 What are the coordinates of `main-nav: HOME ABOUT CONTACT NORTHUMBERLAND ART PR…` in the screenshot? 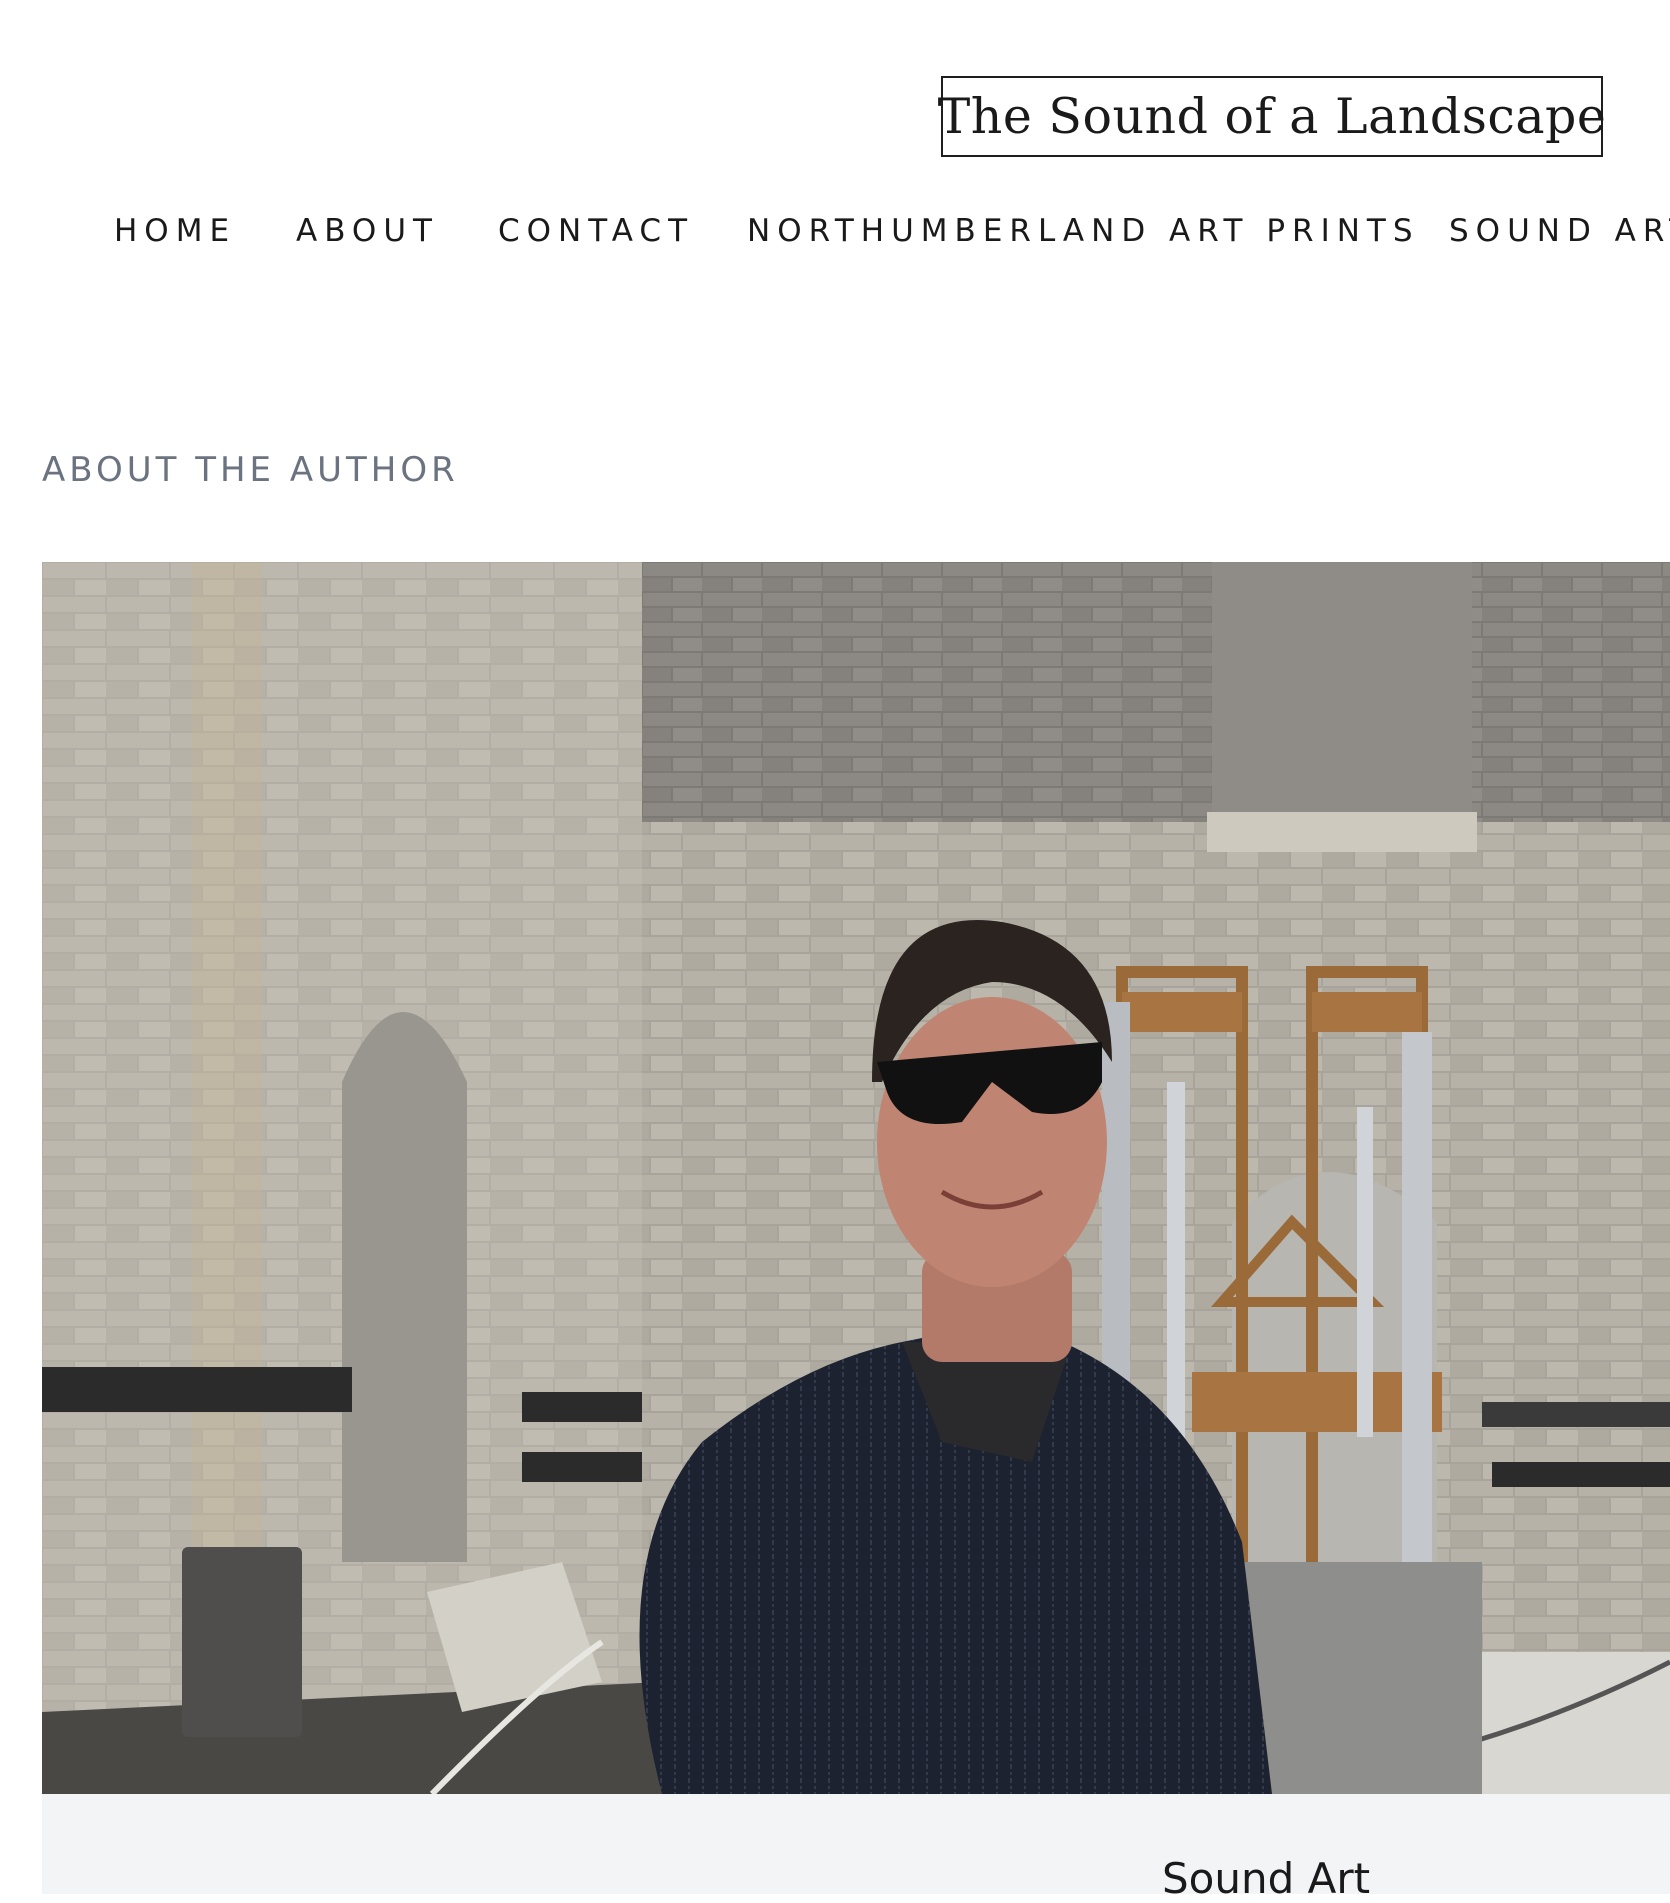 It's located at (835, 236).